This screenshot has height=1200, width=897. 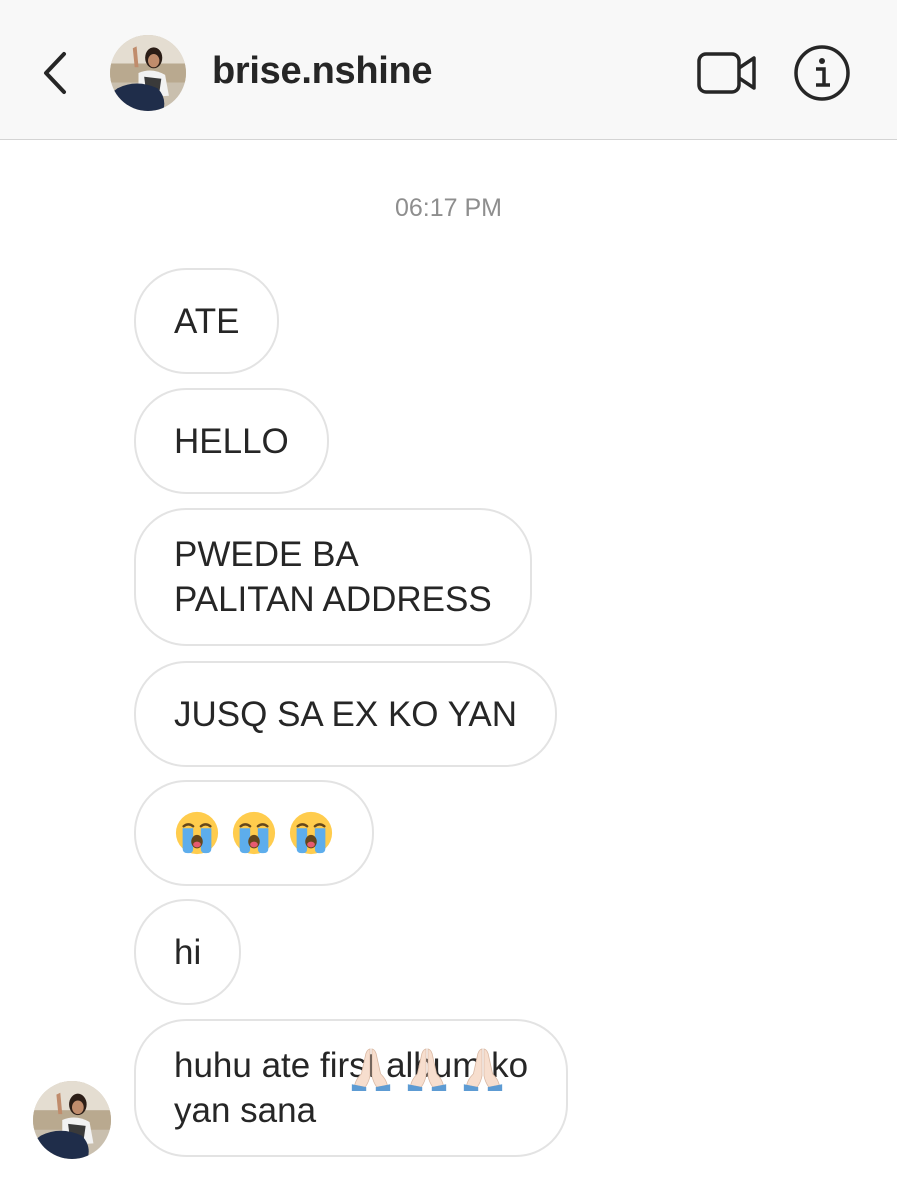 I want to click on message-text: HELLO, so click(x=231, y=441).